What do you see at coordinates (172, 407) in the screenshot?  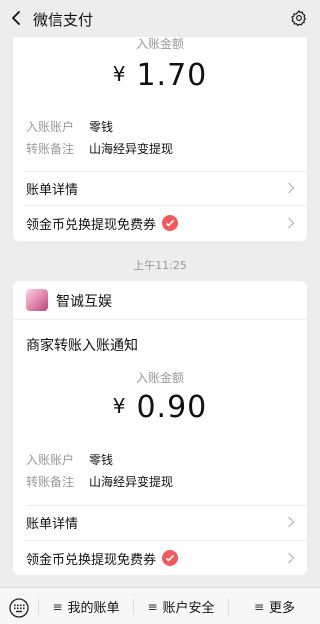 I see `amount-number: 0.90` at bounding box center [172, 407].